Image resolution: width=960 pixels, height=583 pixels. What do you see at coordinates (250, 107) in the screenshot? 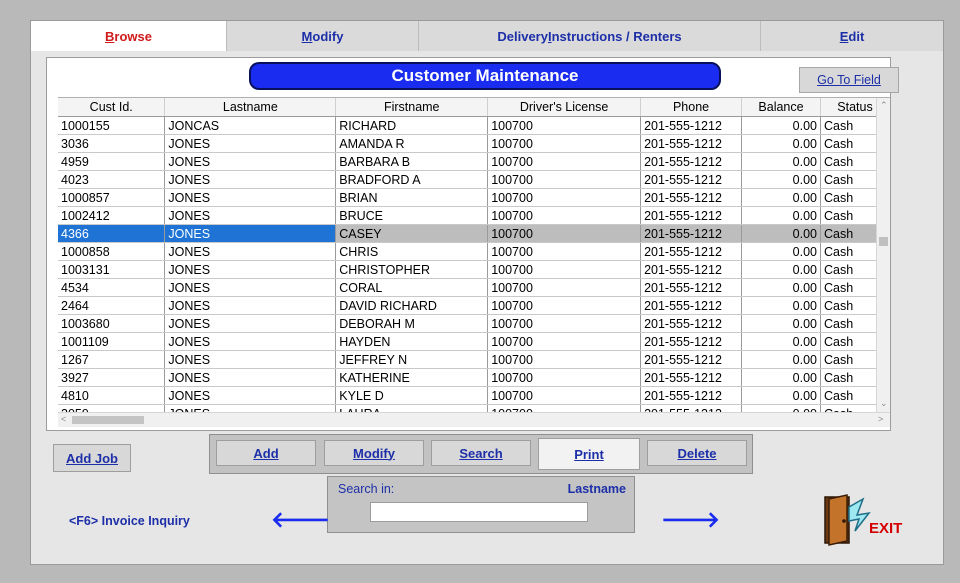
I see `column-header: Lastname` at bounding box center [250, 107].